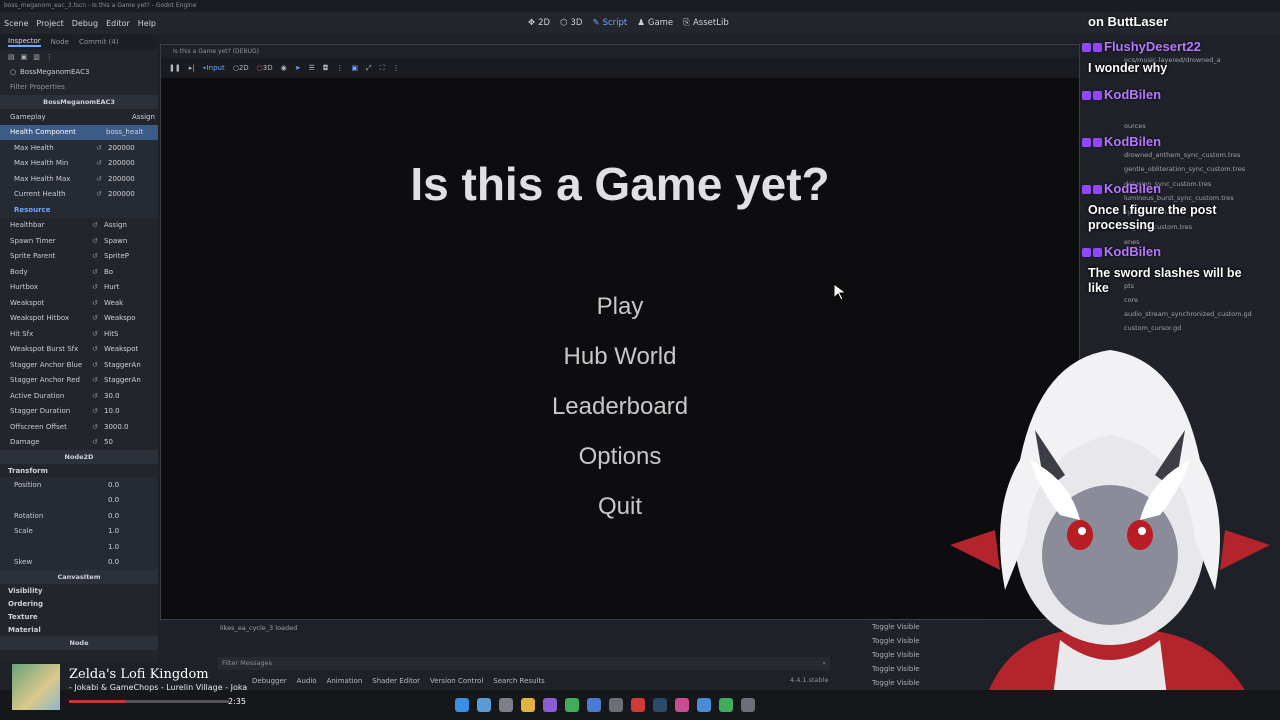 Image resolution: width=1280 pixels, height=720 pixels. I want to click on tab-version-control: Version Control, so click(456, 681).